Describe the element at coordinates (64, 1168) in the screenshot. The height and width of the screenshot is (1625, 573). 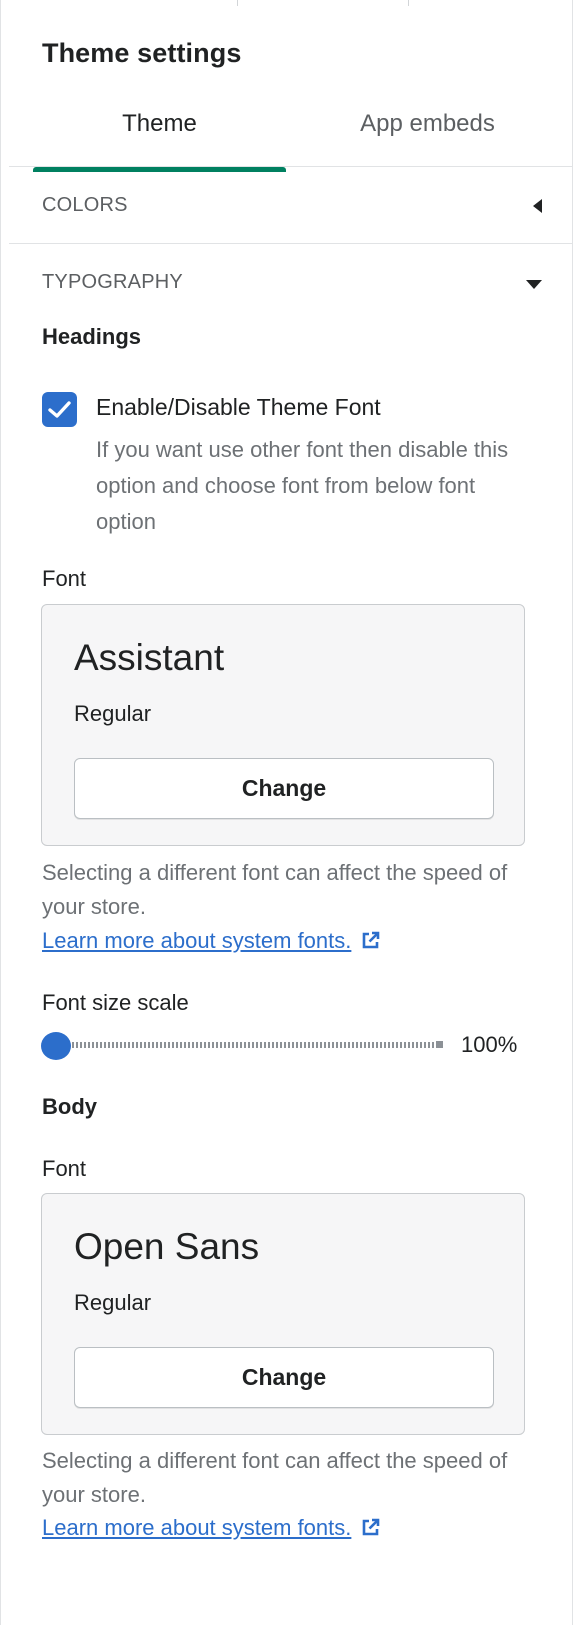
I see `body-font-label: Font` at that location.